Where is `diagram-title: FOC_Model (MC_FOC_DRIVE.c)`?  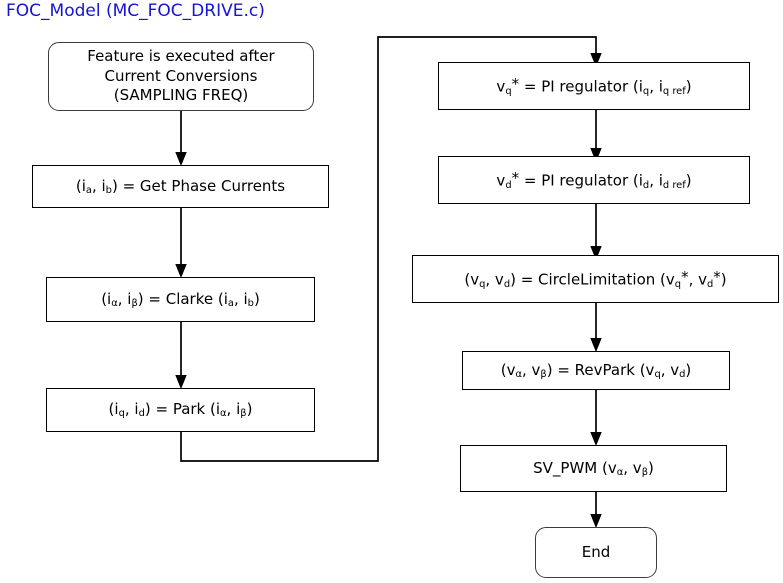 diagram-title: FOC_Model (MC_FOC_DRIVE.c) is located at coordinates (135, 11).